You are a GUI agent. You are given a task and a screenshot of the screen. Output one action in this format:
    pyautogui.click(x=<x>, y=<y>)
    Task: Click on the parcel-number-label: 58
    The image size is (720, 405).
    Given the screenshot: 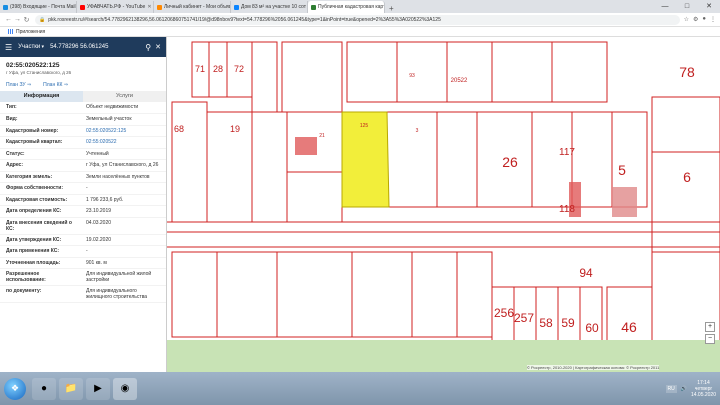 What is the action you would take?
    pyautogui.click(x=546, y=323)
    